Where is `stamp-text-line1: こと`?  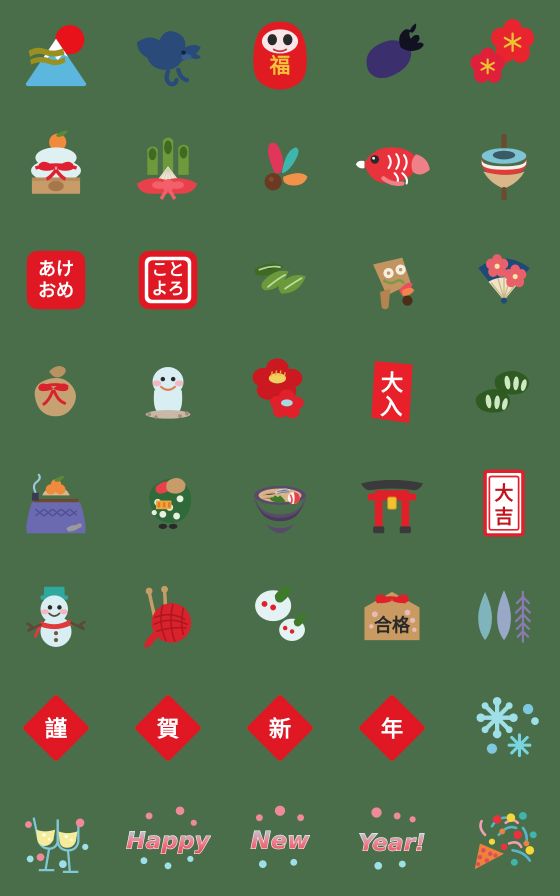
stamp-text-line1: こと is located at coordinates (168, 269).